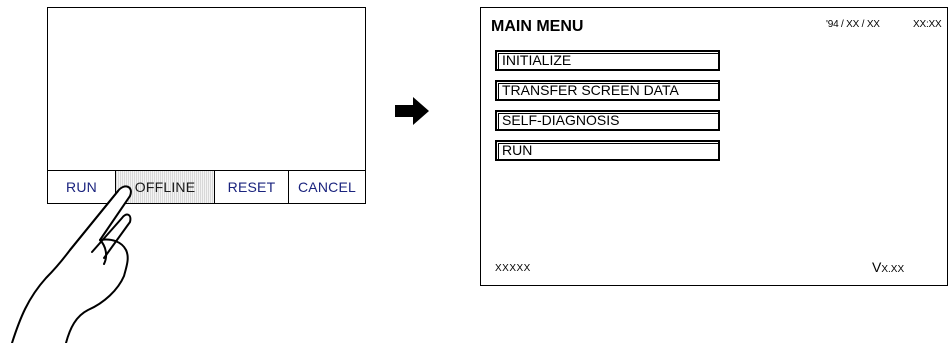 Image resolution: width=949 pixels, height=343 pixels. Describe the element at coordinates (412, 111) in the screenshot. I see `arrow-right-icon` at that location.